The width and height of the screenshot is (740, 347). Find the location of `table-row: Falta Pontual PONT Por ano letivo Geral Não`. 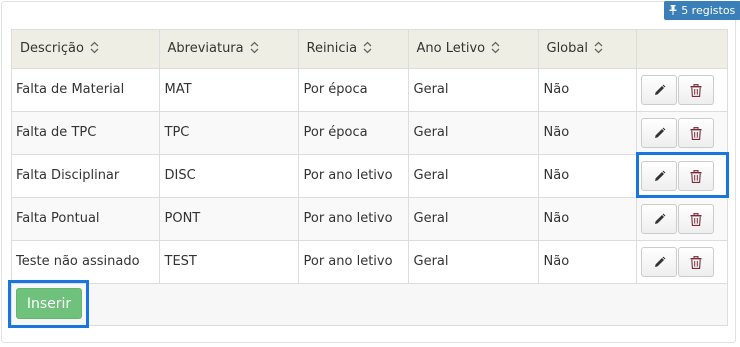

table-row: Falta Pontual PONT Por ano letivo Geral Não is located at coordinates (369, 219).